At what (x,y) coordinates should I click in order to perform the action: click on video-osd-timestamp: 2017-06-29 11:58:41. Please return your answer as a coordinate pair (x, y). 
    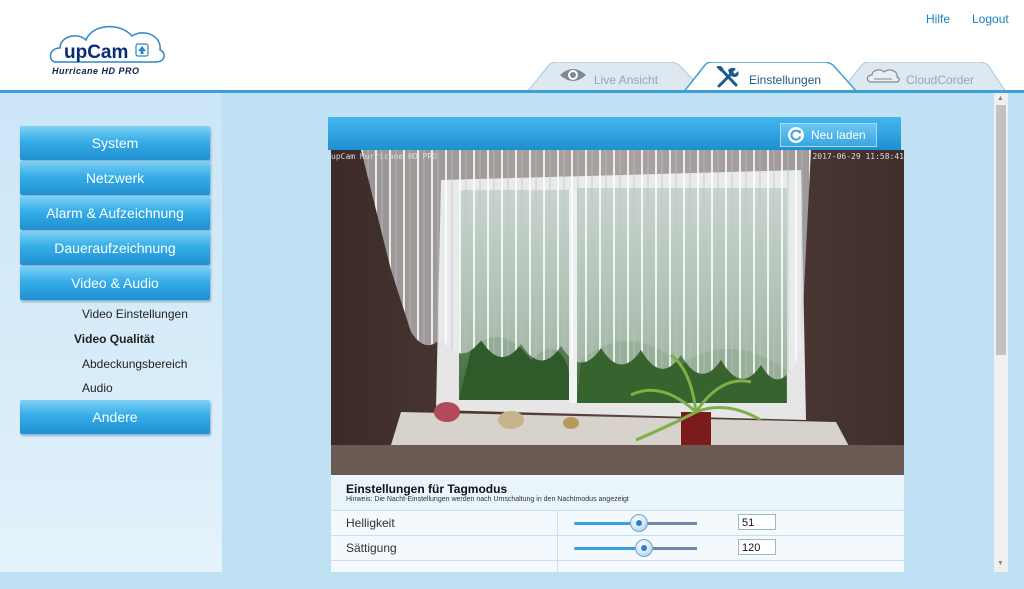
    Looking at the image, I should click on (858, 156).